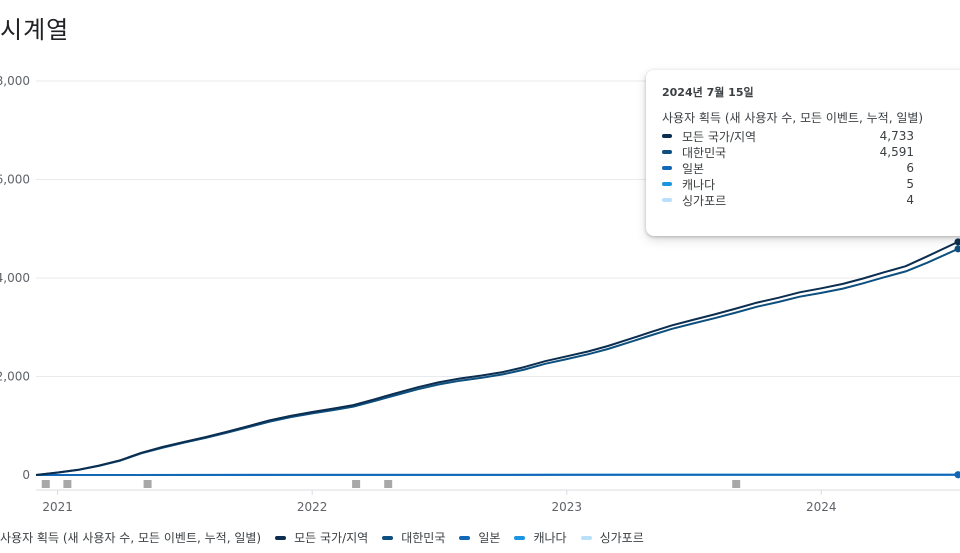  I want to click on x-tick-label: 2024, so click(821, 507).